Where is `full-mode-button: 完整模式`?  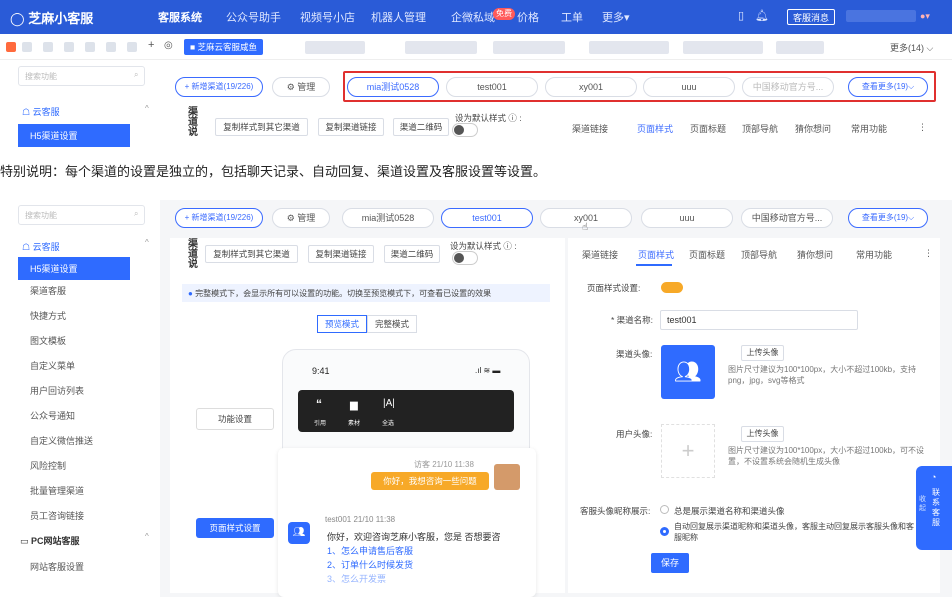
full-mode-button: 完整模式 is located at coordinates (392, 324).